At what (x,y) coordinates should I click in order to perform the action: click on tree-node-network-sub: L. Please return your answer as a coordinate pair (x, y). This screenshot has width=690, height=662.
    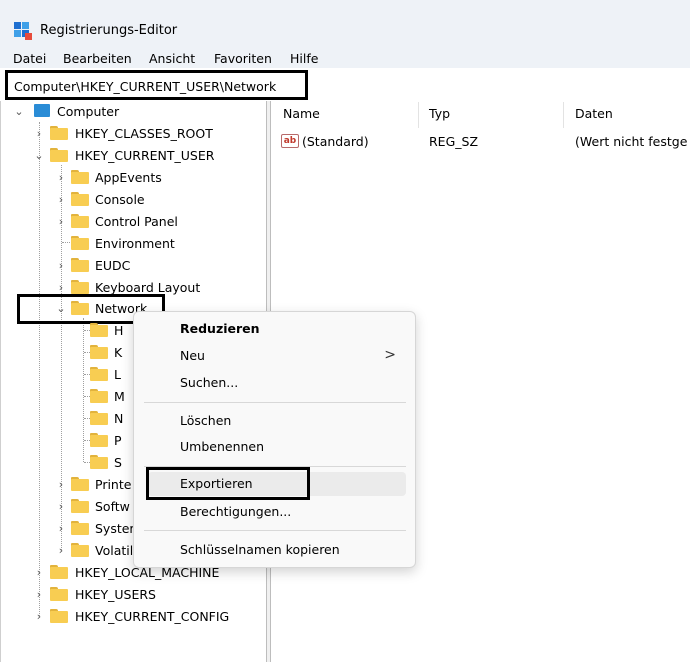
    Looking at the image, I should click on (70, 375).